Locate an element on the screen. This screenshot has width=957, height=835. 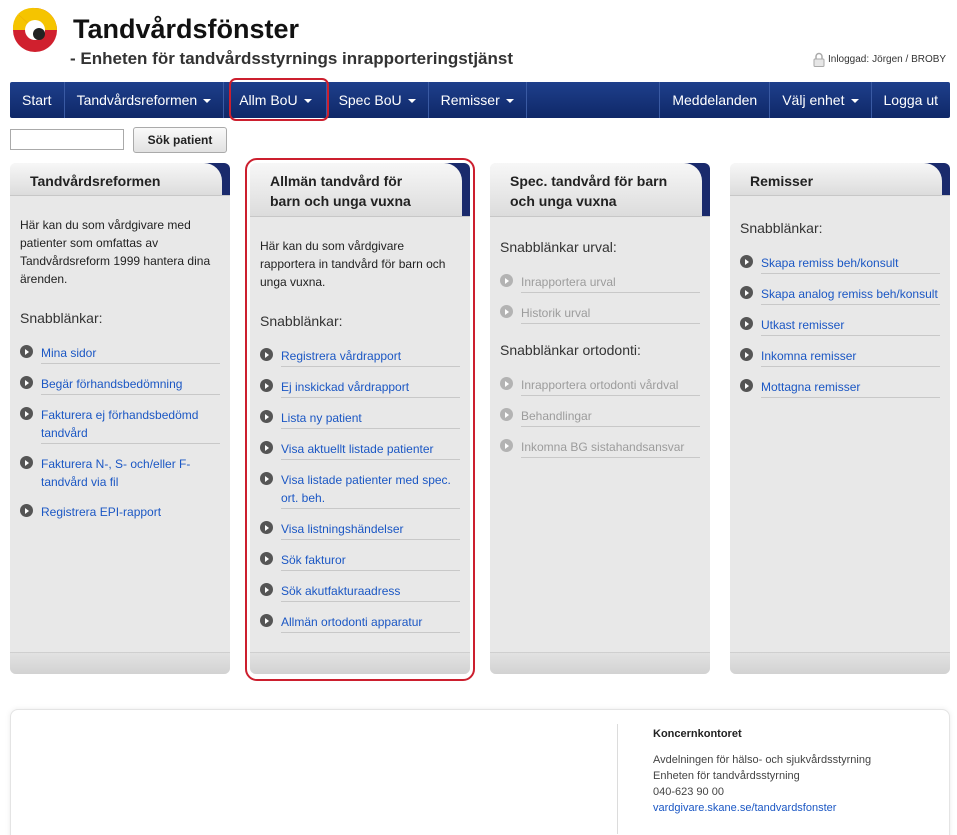
nav-spec-bou-label: Spec BoU is located at coordinates (370, 100).